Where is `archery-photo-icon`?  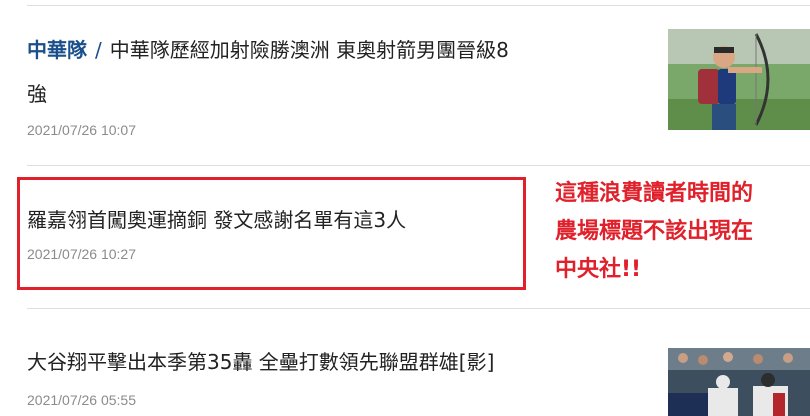
archery-photo-icon is located at coordinates (739, 79).